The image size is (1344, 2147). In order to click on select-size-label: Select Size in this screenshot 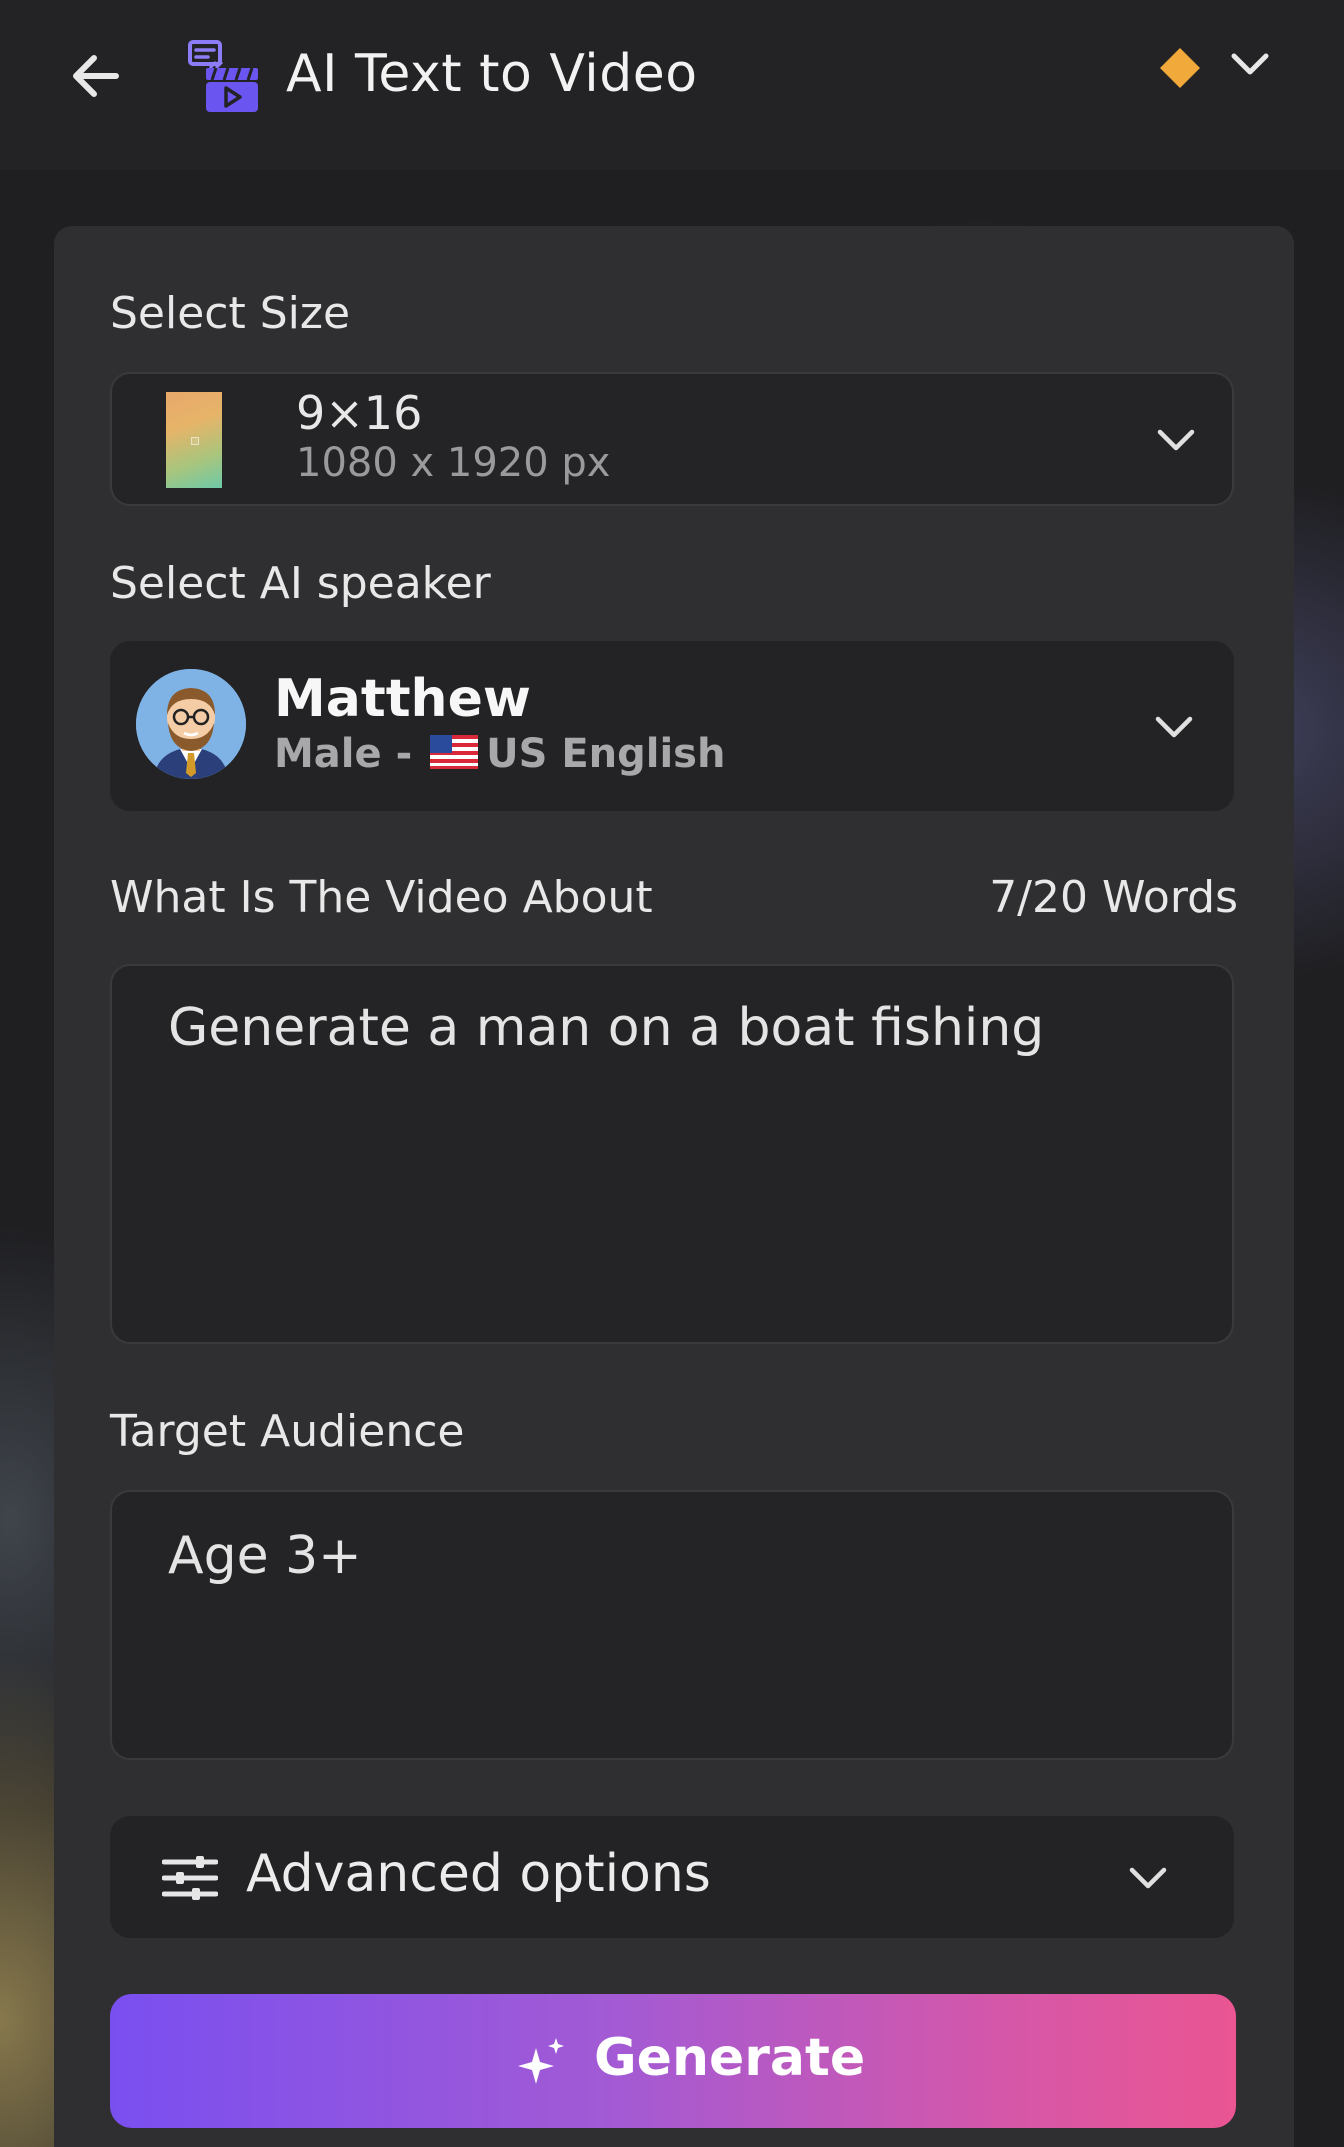, I will do `click(230, 313)`.